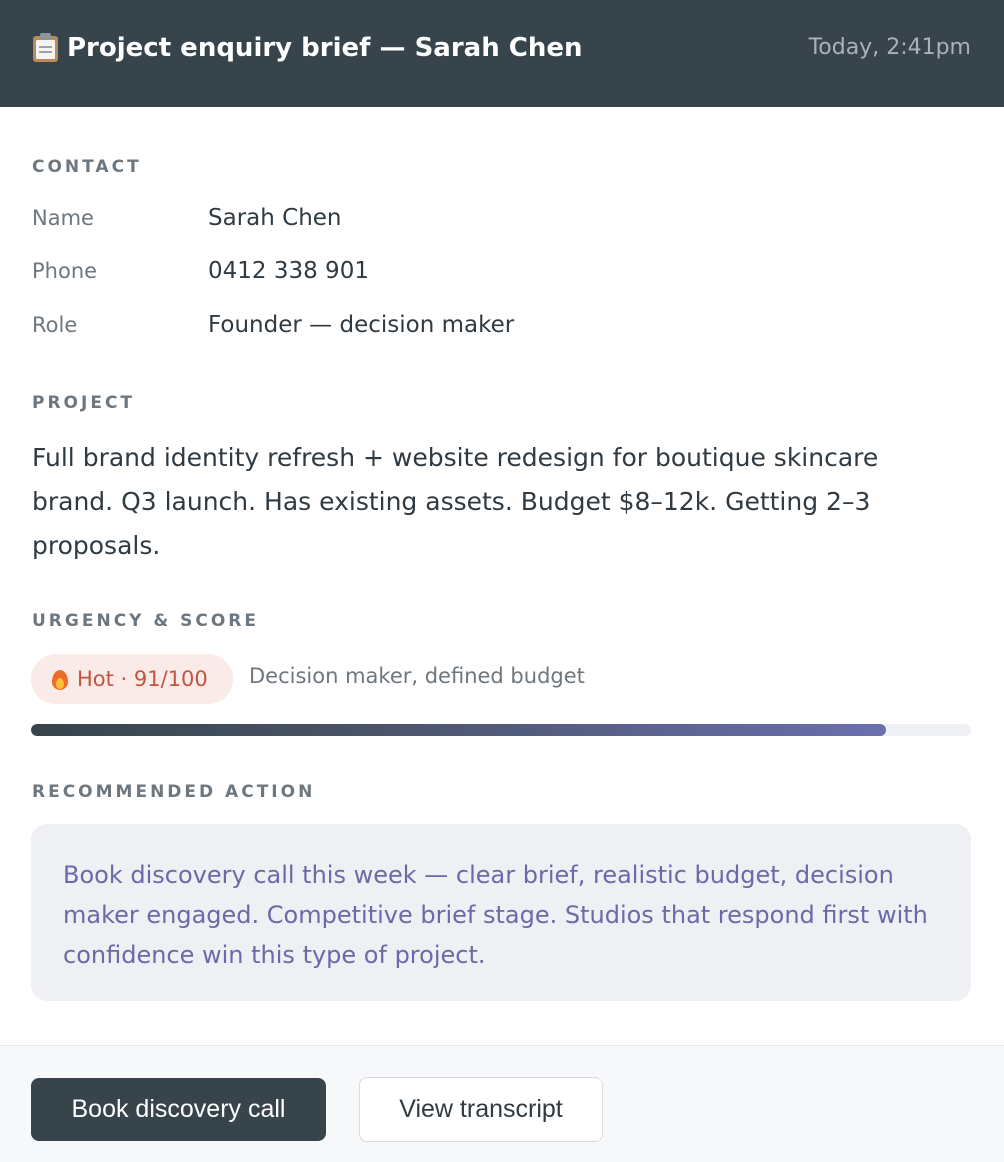 This screenshot has width=1004, height=1162. What do you see at coordinates (174, 792) in the screenshot?
I see `recommendation-section-label: RECOMMENDED ACTION` at bounding box center [174, 792].